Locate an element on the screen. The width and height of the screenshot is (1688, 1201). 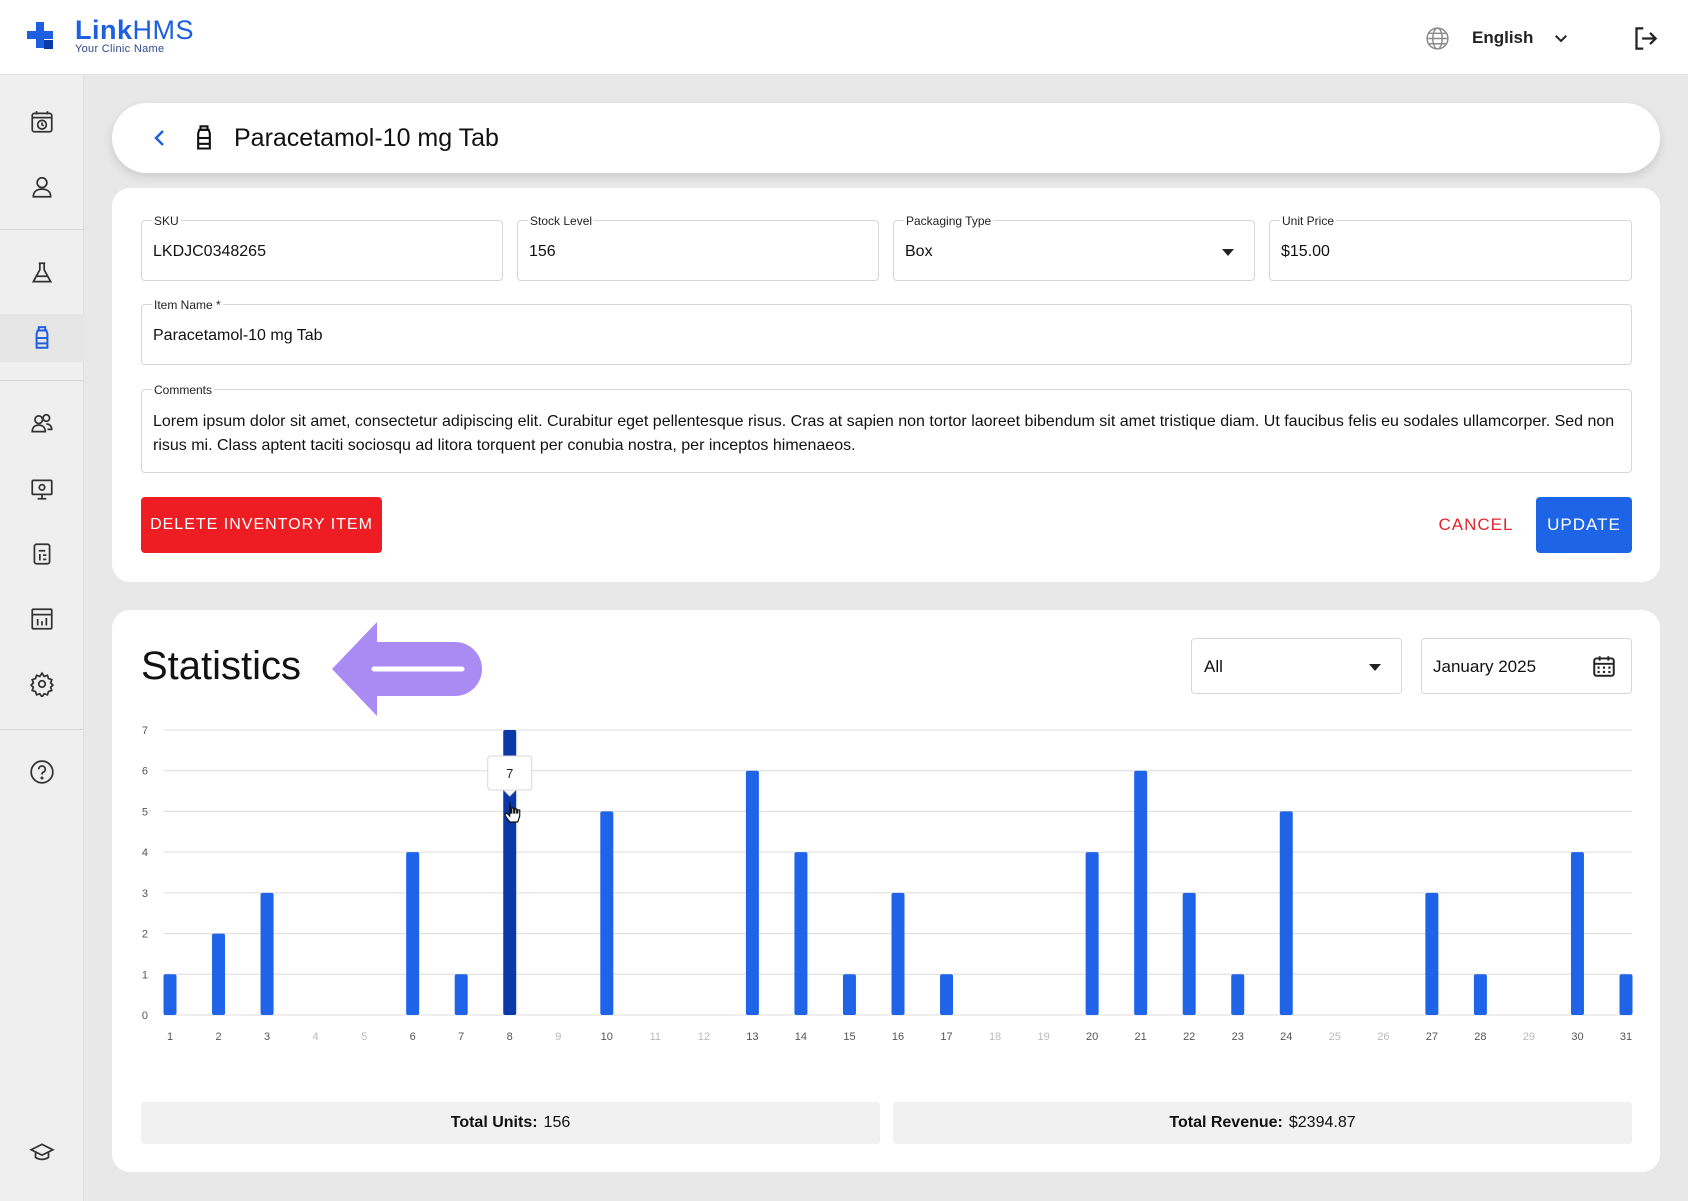
sku-field: SKU LKDJC0348265 is located at coordinates (322, 247).